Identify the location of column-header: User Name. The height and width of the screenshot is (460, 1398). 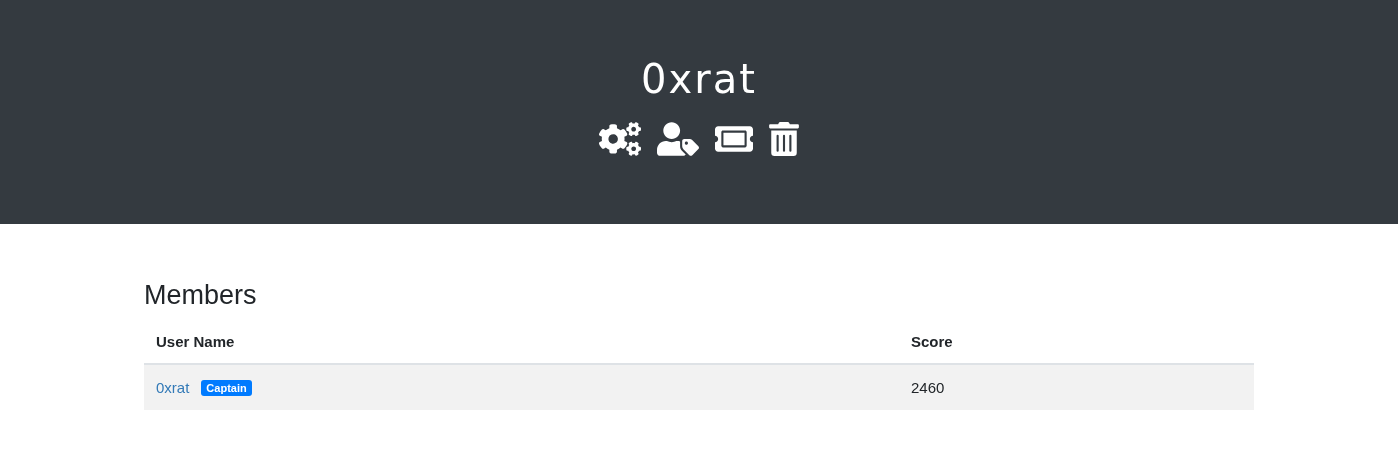
(195, 341).